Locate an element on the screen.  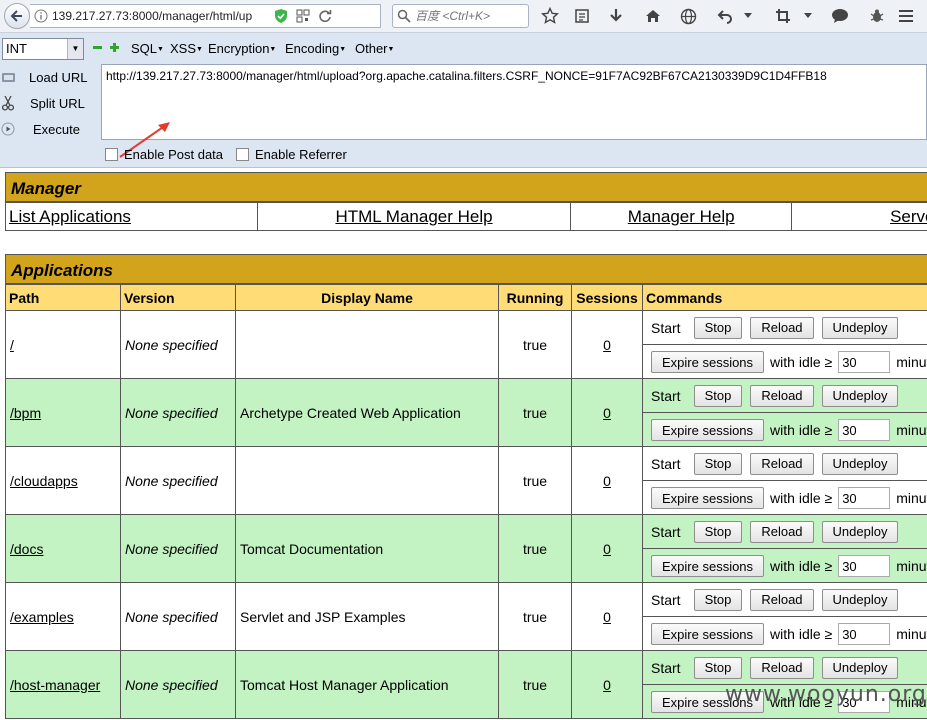
refresh-icon is located at coordinates (325, 16).